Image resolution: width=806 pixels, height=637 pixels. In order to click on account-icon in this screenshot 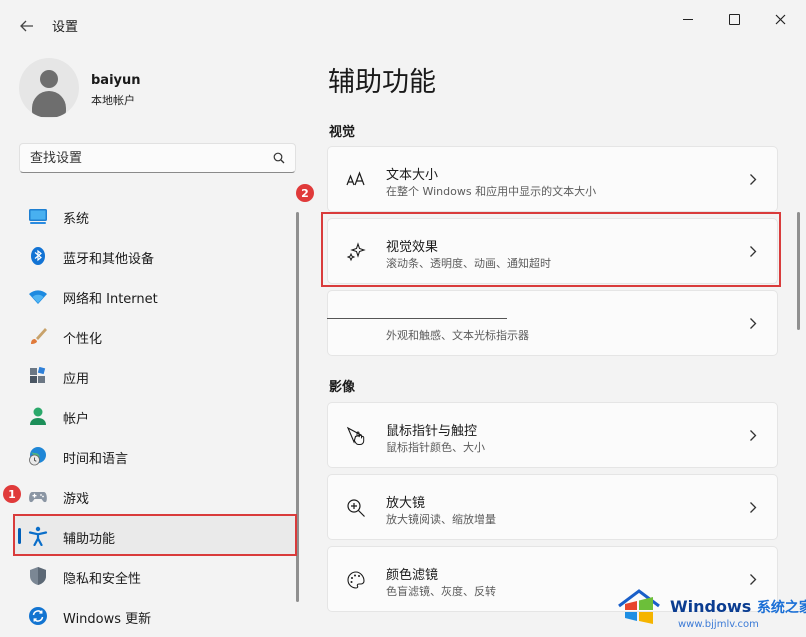, I will do `click(38, 416)`.